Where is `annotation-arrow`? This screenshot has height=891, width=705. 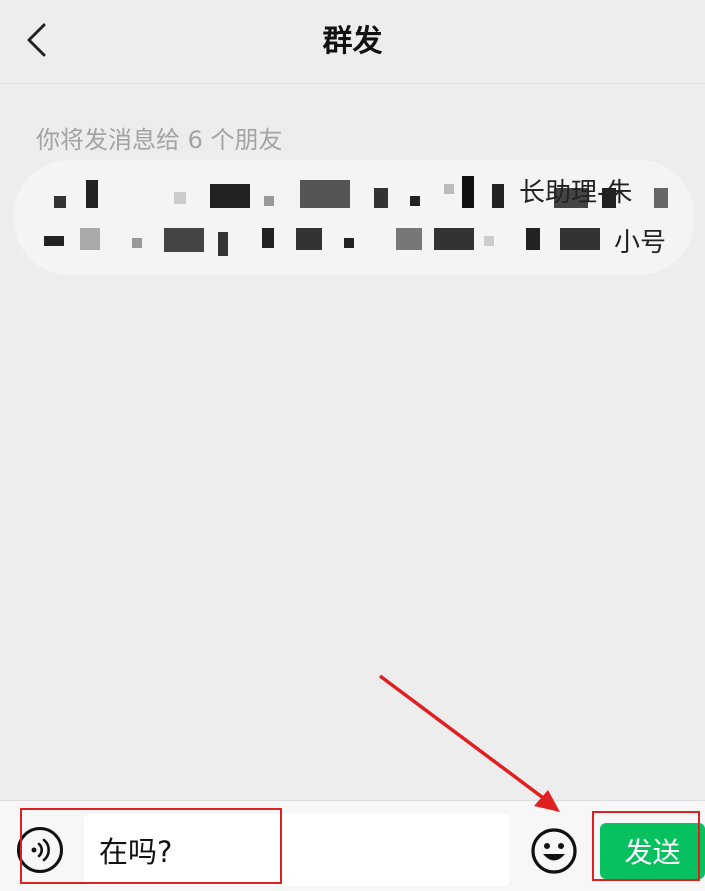
annotation-arrow is located at coordinates (469, 743).